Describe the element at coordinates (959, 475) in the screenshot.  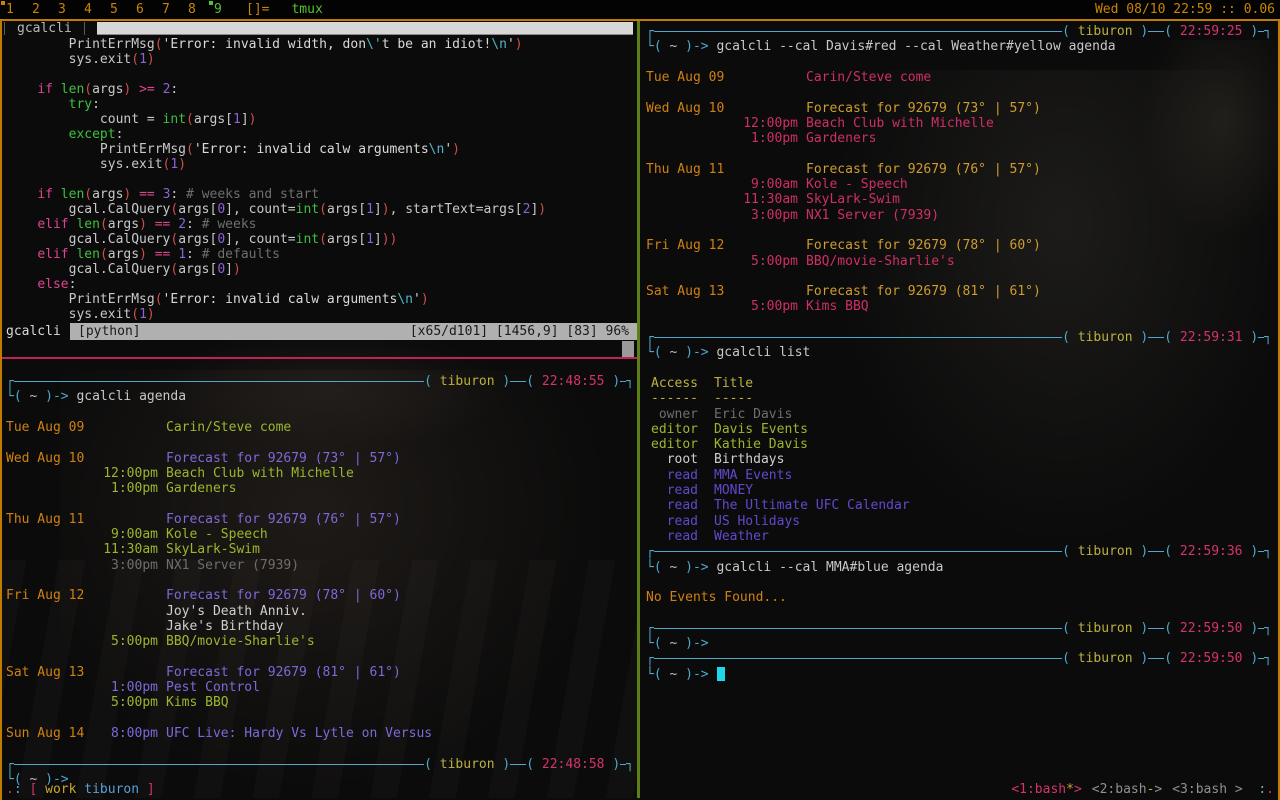
I see `calendar-list-row: read MMA Events` at that location.